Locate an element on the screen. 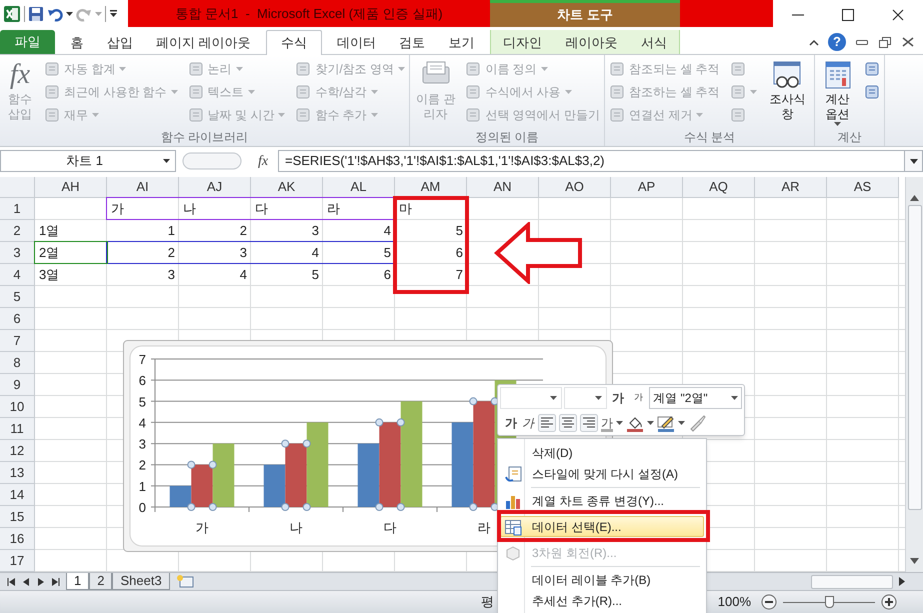  ribbon-tab: 레이아웃 is located at coordinates (591, 42).